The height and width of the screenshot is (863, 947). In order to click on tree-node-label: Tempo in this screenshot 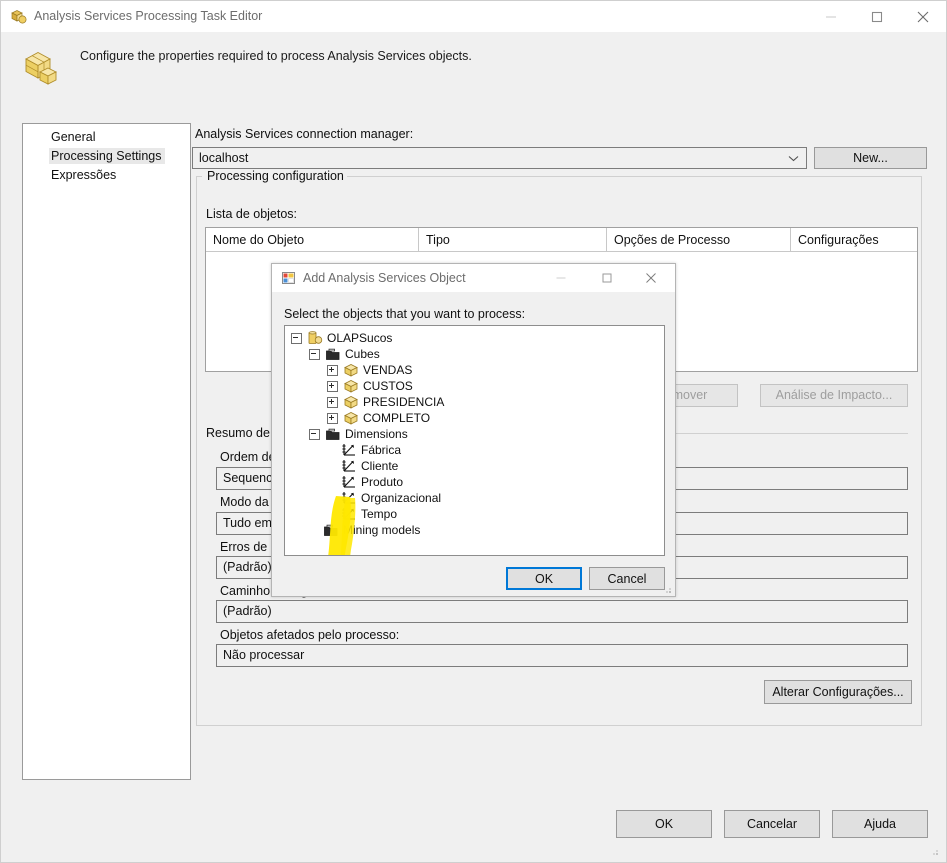, I will do `click(379, 514)`.